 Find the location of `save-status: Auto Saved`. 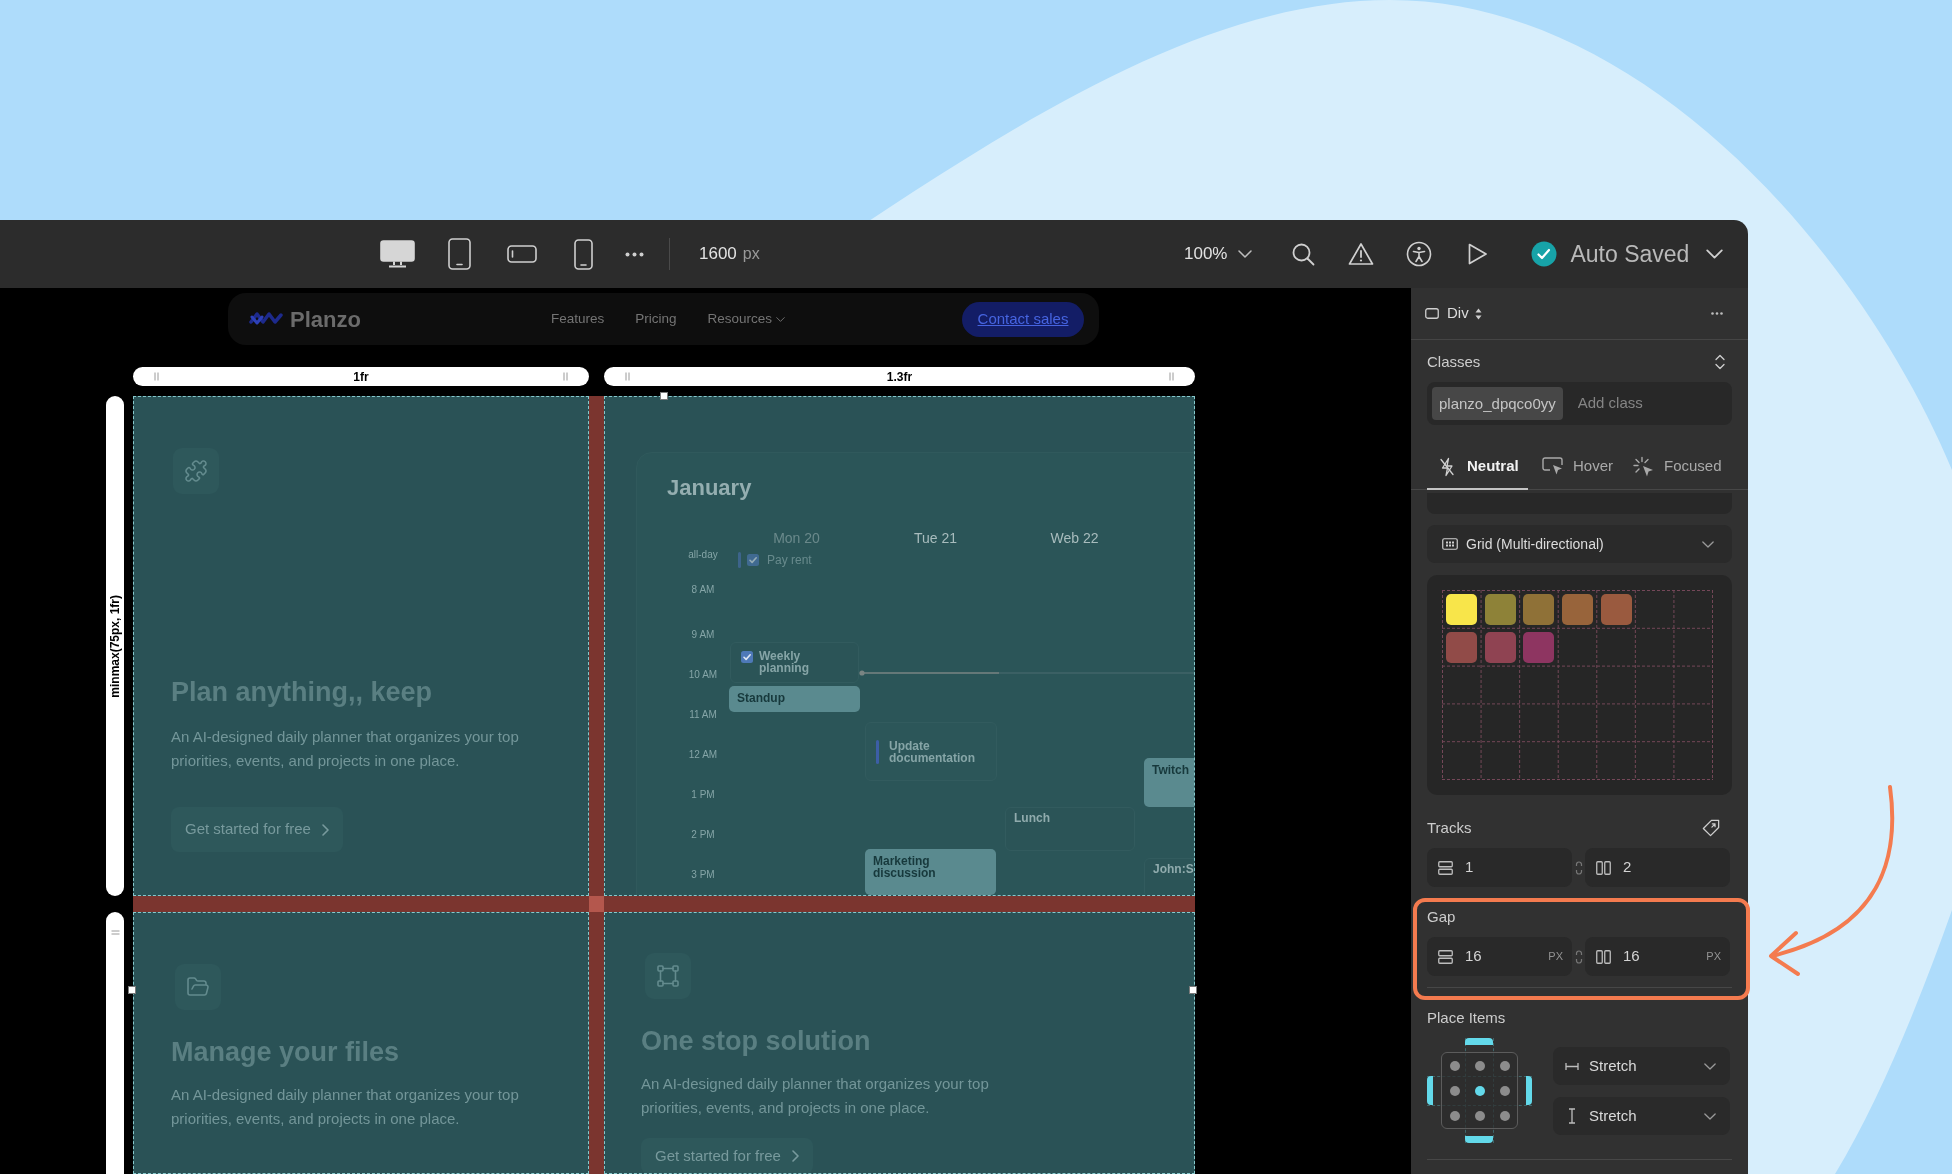

save-status: Auto Saved is located at coordinates (1630, 254).